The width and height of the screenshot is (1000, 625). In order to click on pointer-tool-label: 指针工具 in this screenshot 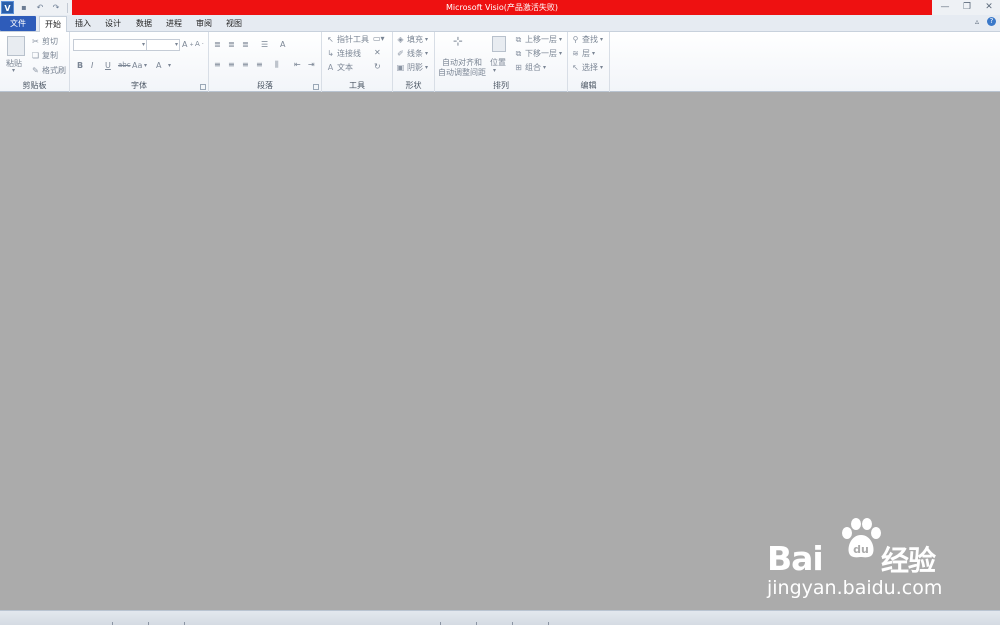, I will do `click(353, 39)`.